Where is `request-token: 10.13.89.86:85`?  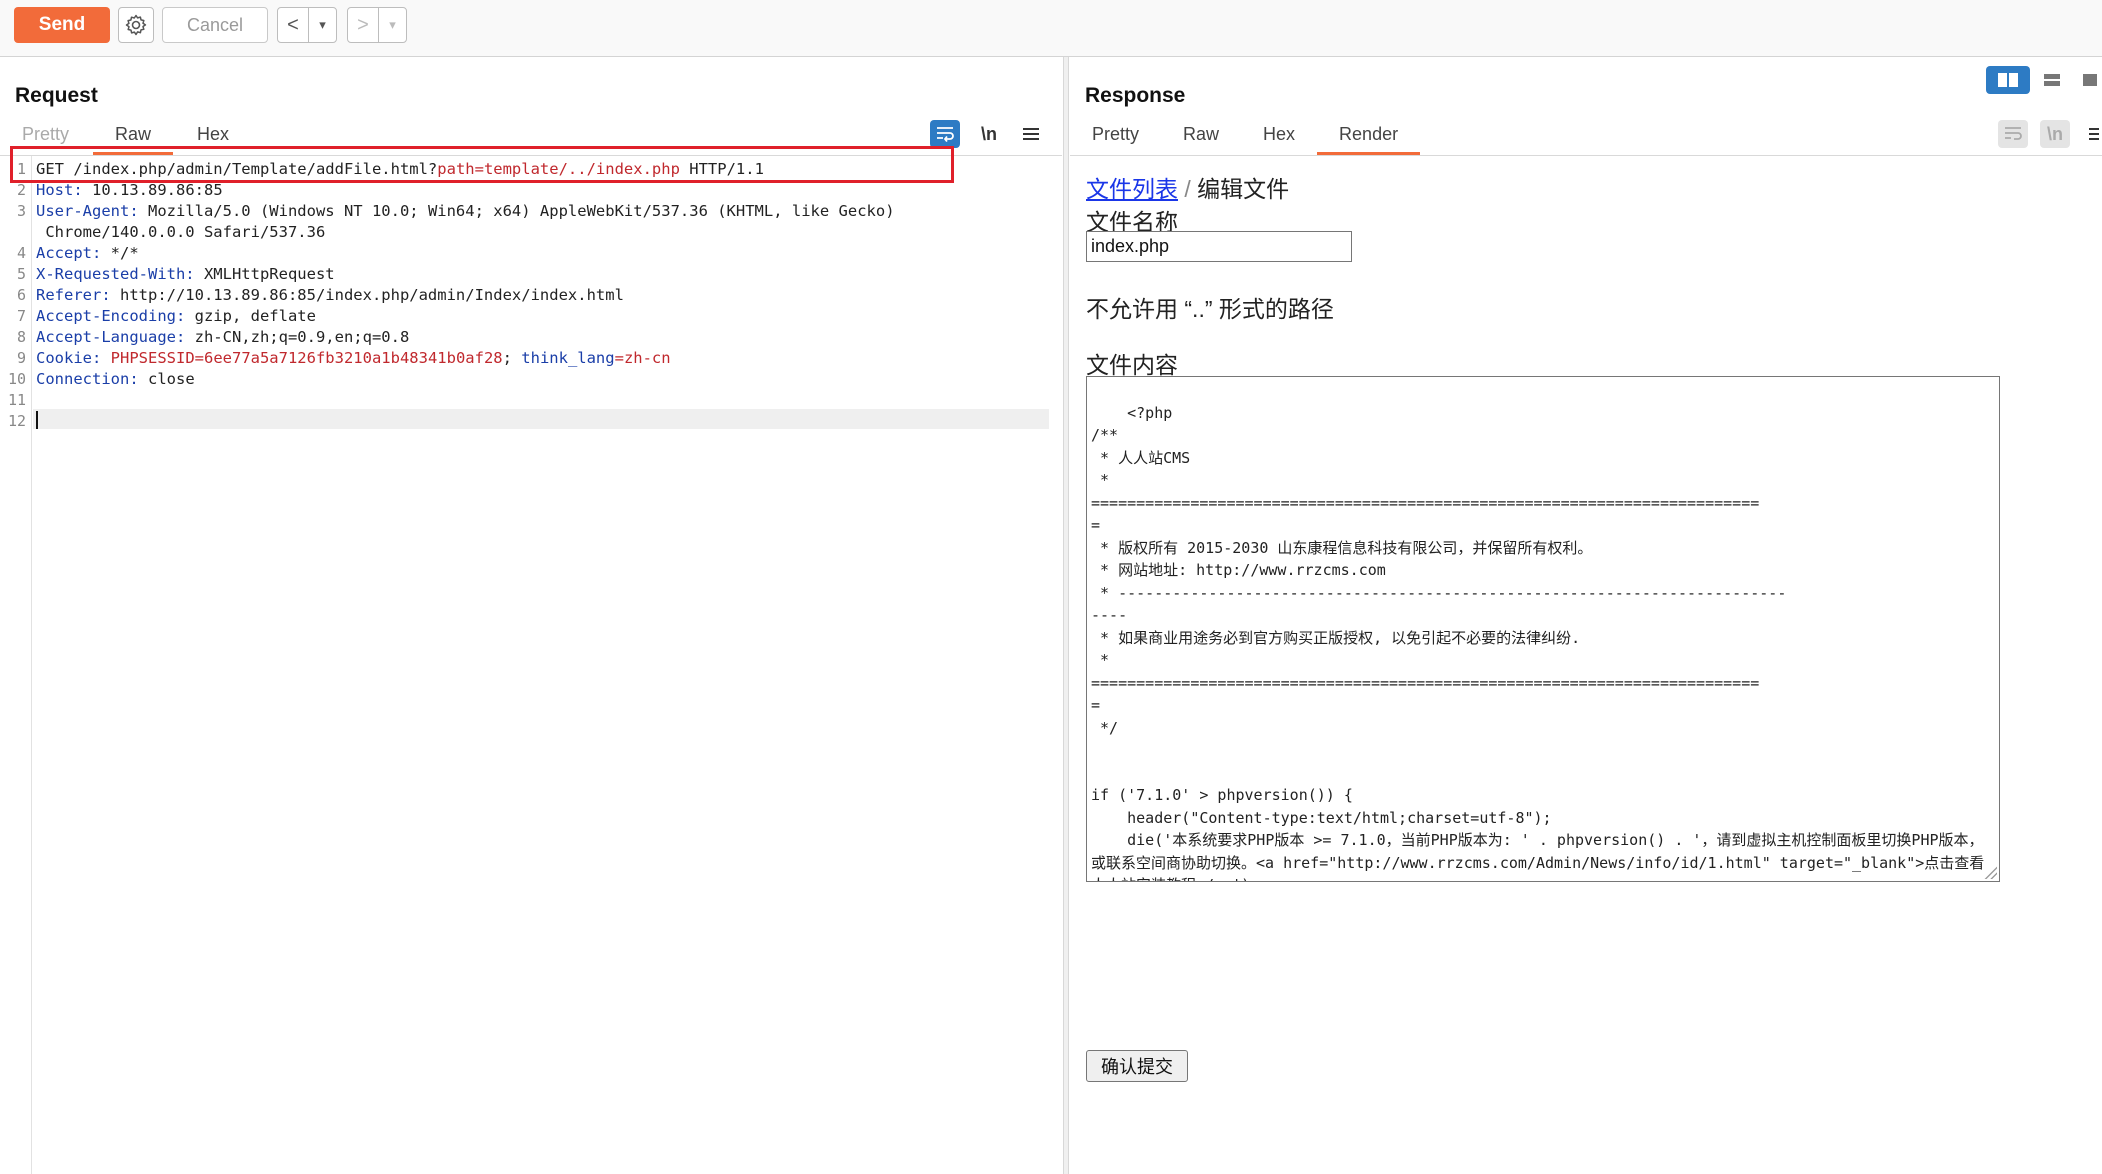
request-token: 10.13.89.86:85 is located at coordinates (152, 190).